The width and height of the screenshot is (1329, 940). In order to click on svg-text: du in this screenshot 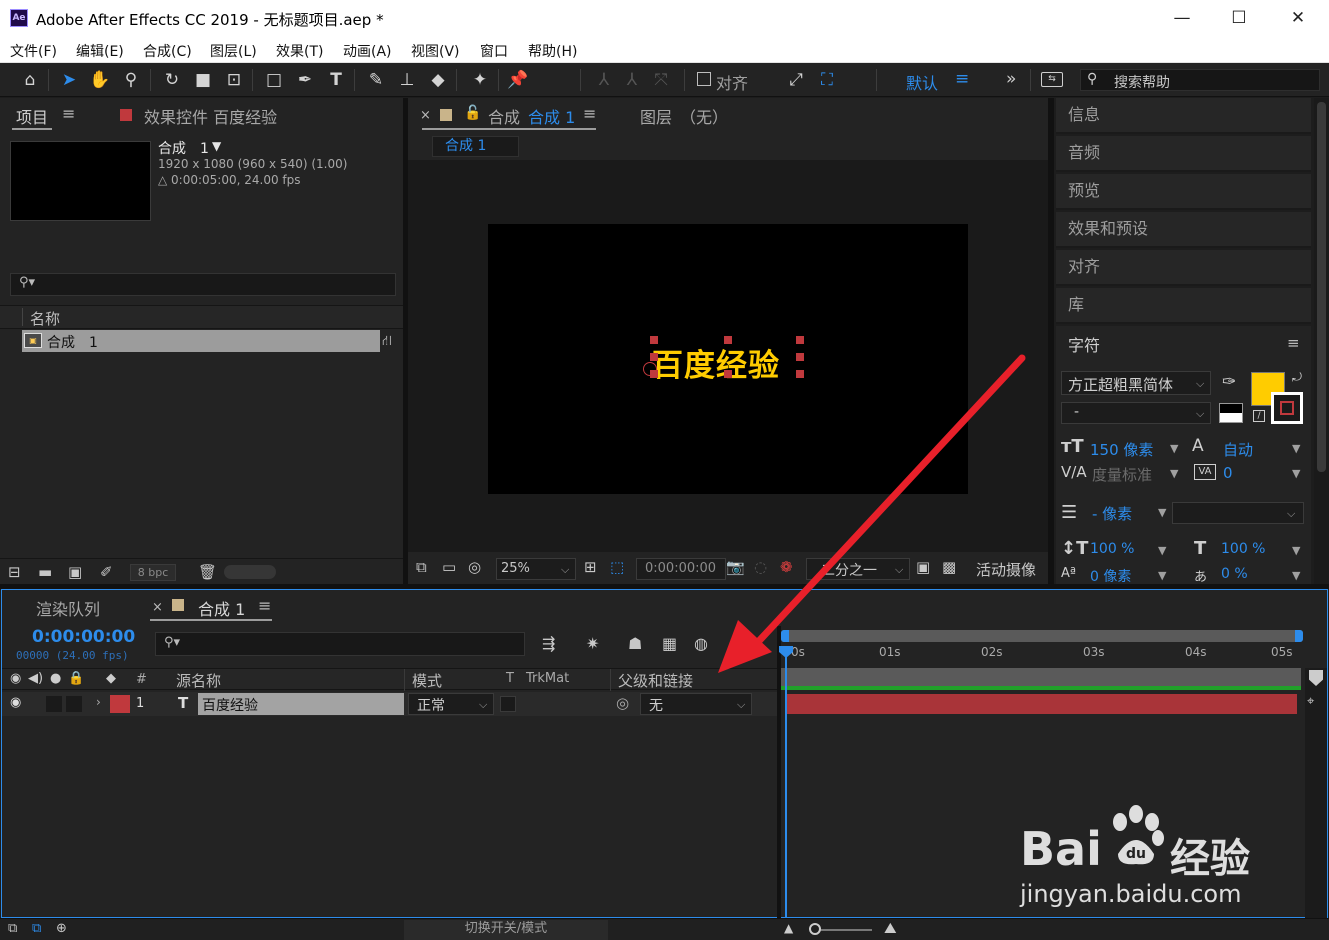, I will do `click(1136, 854)`.